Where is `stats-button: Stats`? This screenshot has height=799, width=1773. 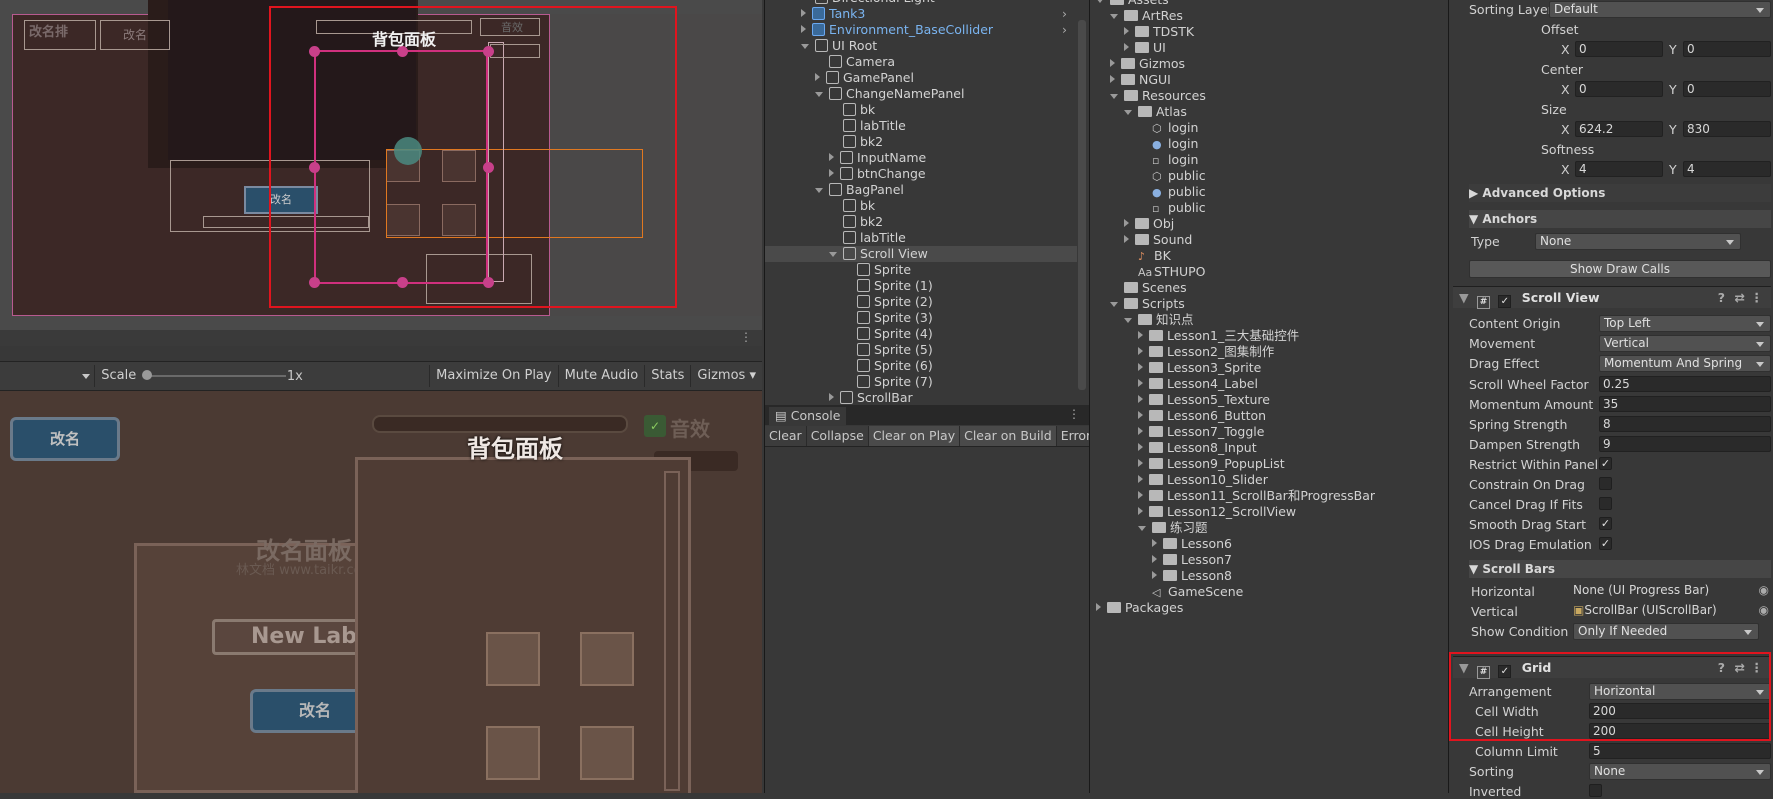
stats-button: Stats is located at coordinates (667, 376).